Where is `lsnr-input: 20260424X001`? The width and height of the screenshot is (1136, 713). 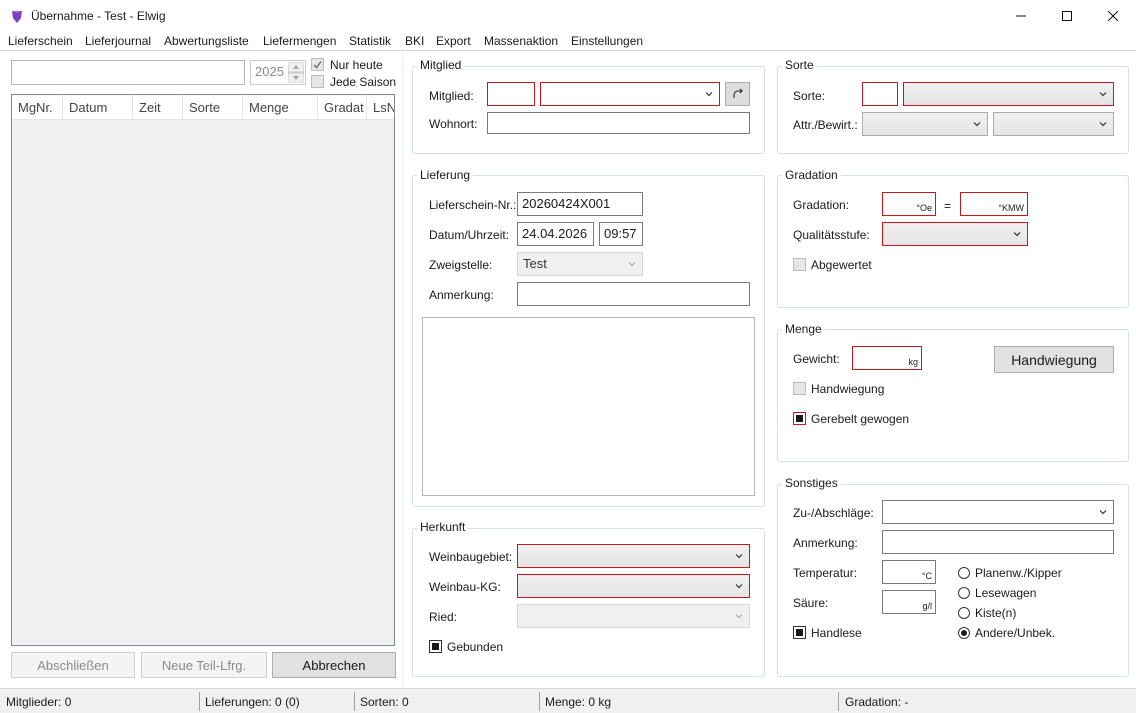 lsnr-input: 20260424X001 is located at coordinates (580, 204).